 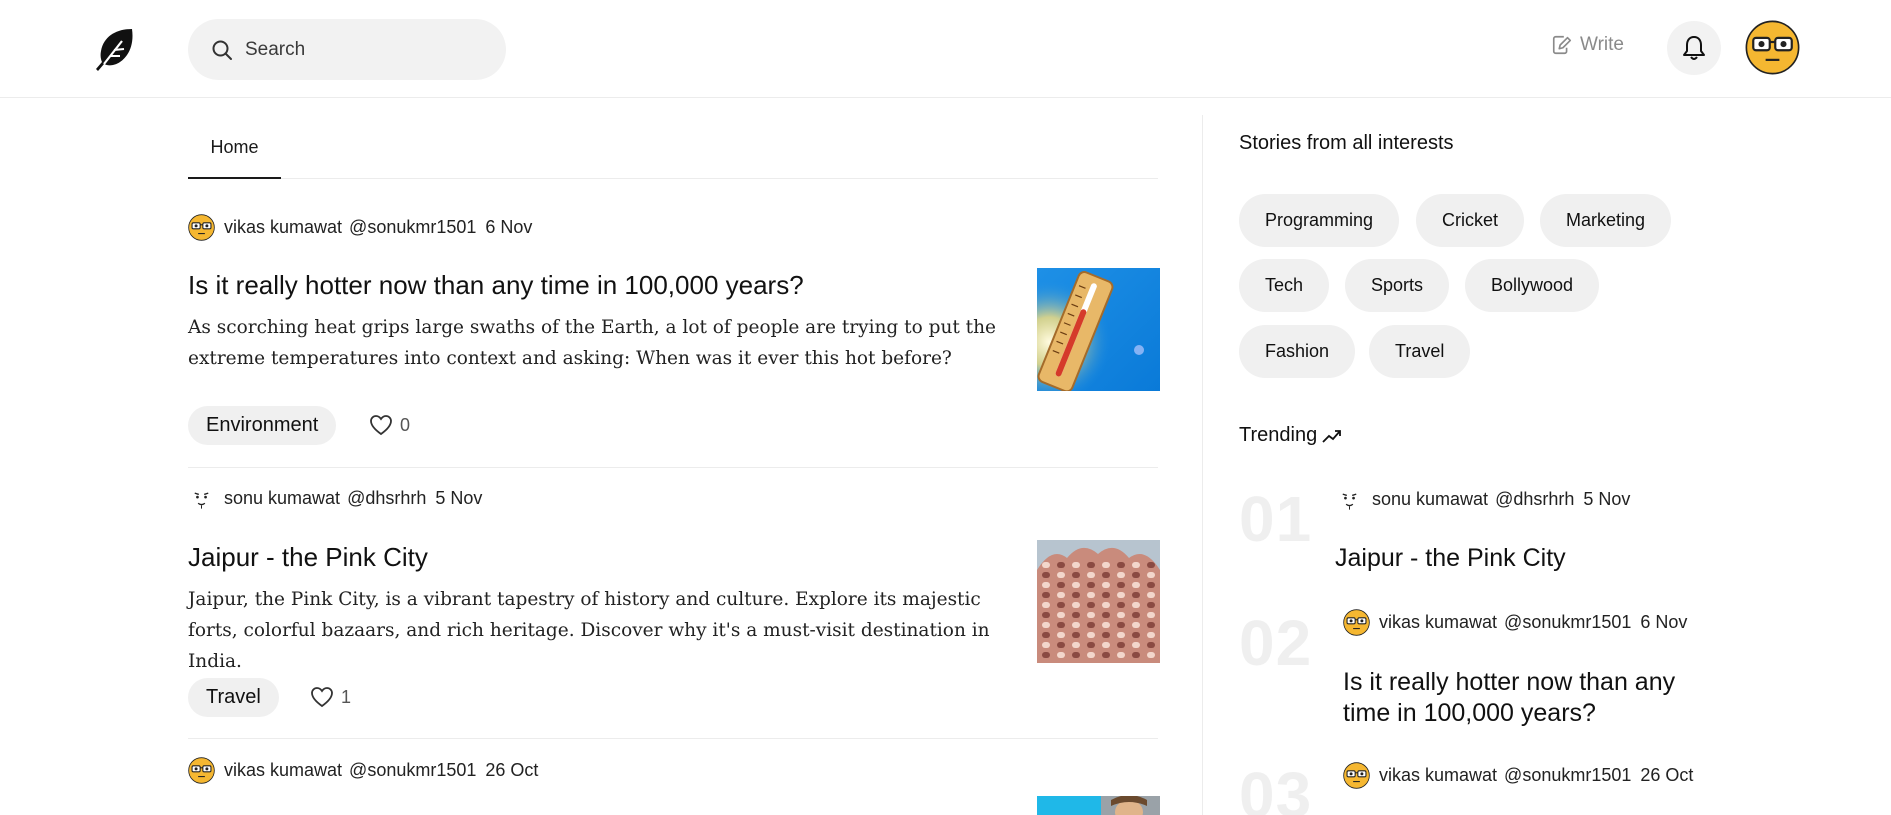 What do you see at coordinates (233, 697) in the screenshot?
I see `post-tag: Travel` at bounding box center [233, 697].